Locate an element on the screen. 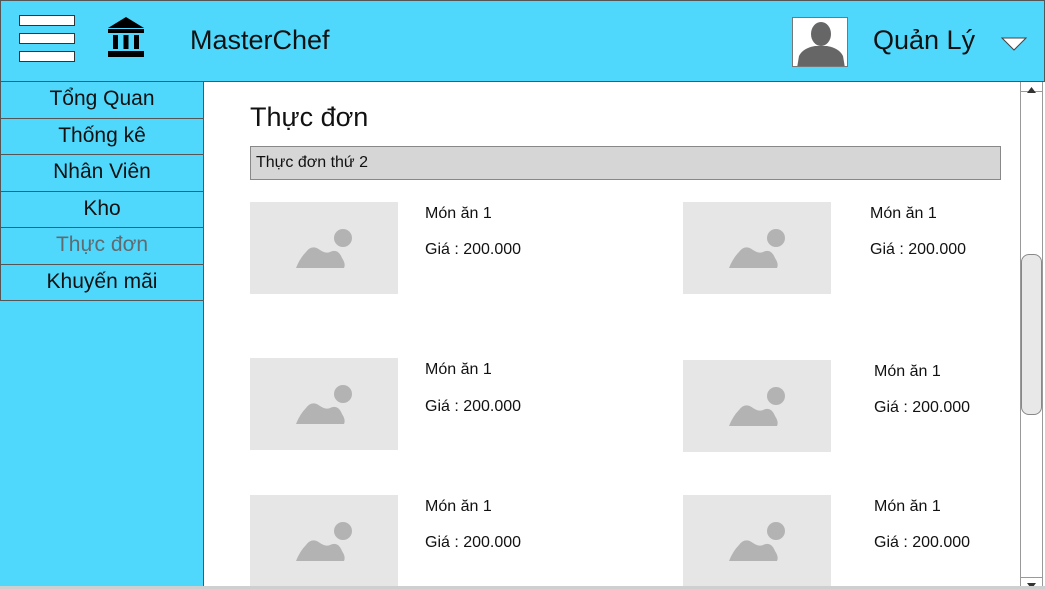  scrollbar-thumb is located at coordinates (1031, 334).